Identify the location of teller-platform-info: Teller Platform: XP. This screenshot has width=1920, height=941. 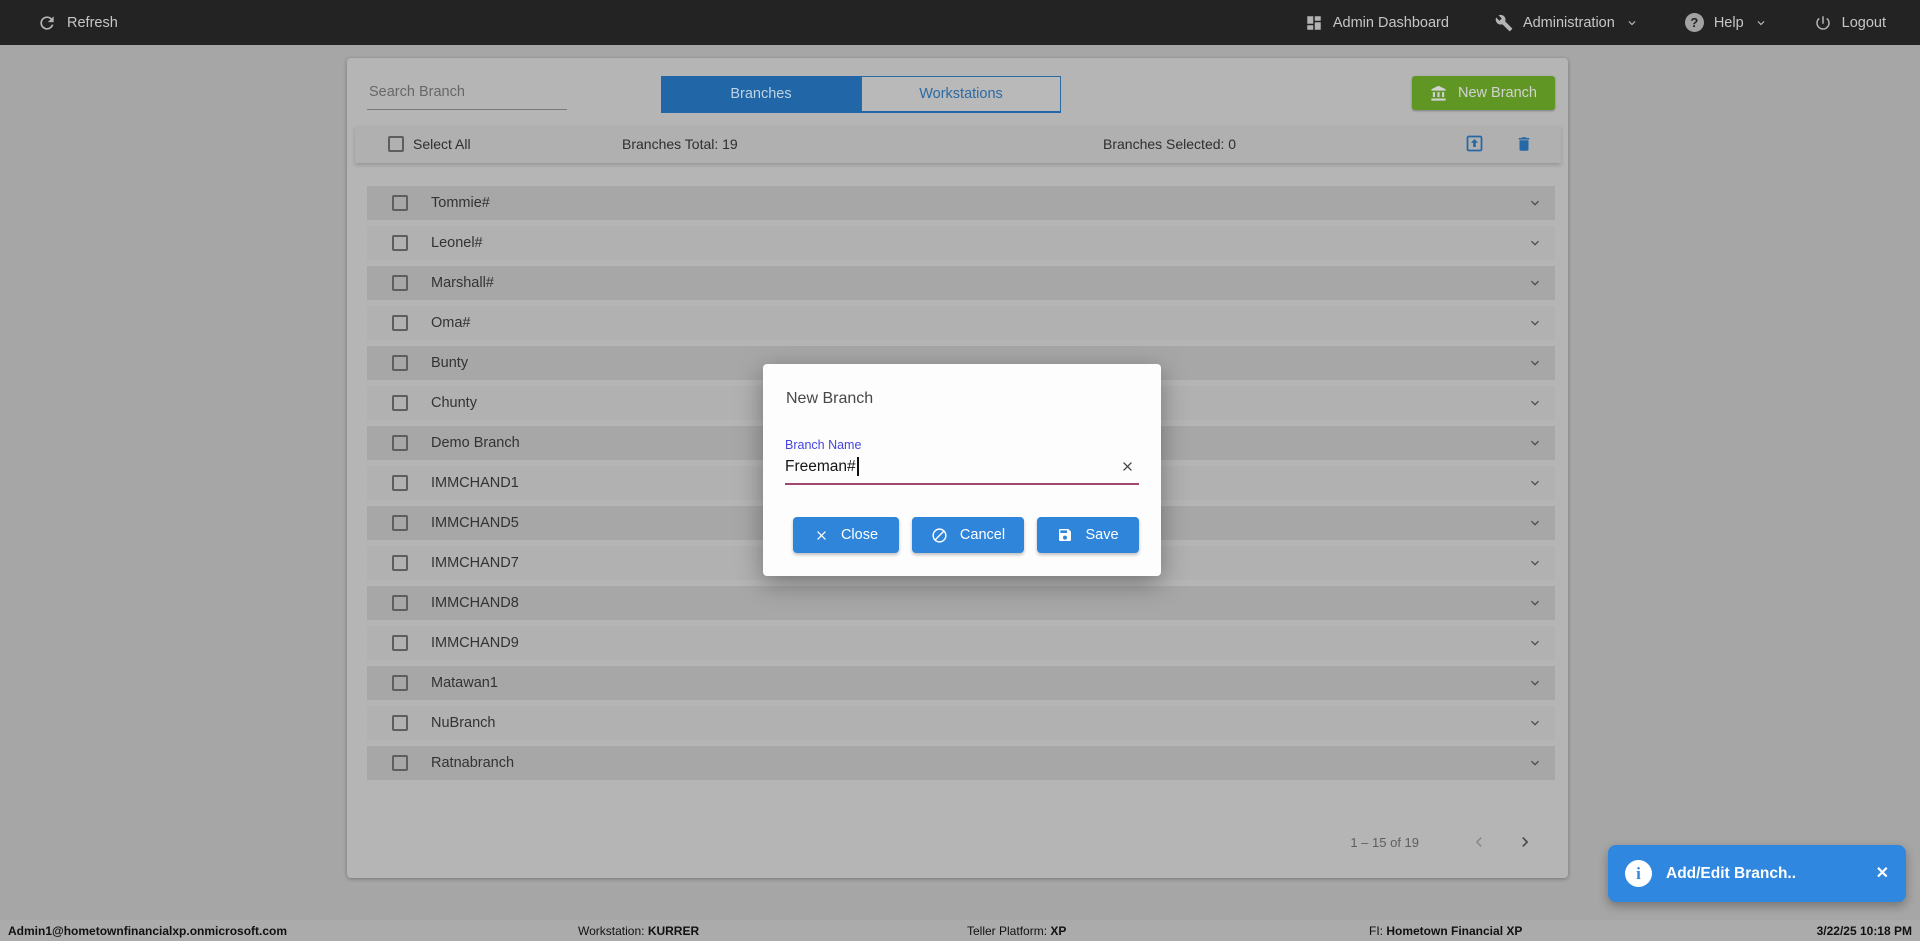
(1017, 931).